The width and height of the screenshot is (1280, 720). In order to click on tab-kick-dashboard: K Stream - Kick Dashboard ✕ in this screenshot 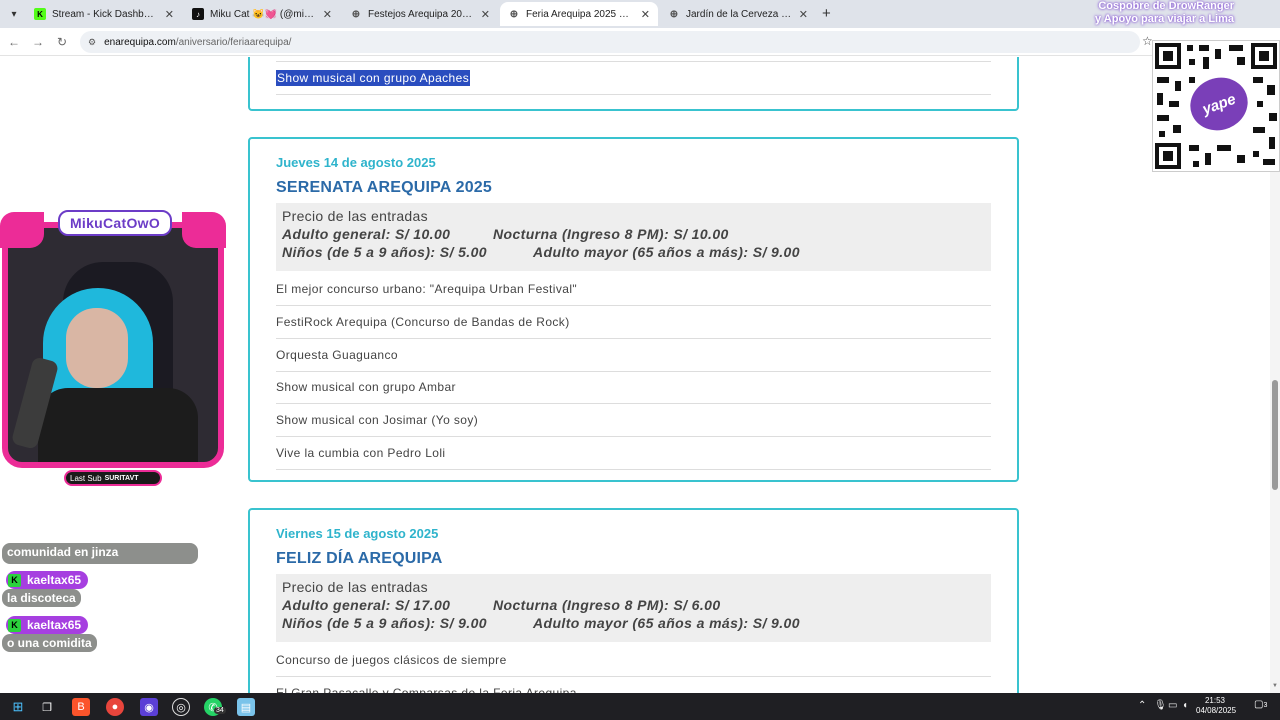, I will do `click(104, 14)`.